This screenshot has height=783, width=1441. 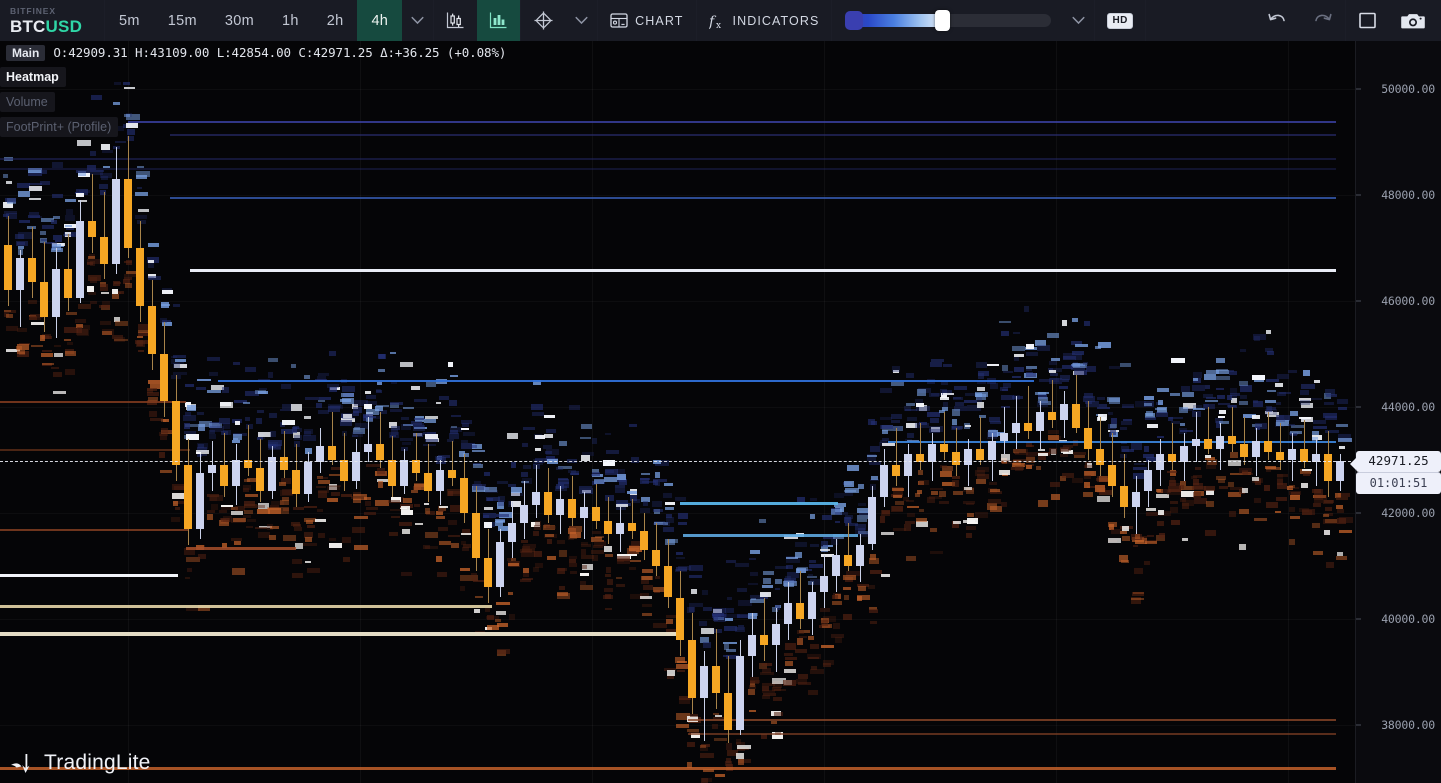 I want to click on crosshair-tool-button, so click(x=543, y=20).